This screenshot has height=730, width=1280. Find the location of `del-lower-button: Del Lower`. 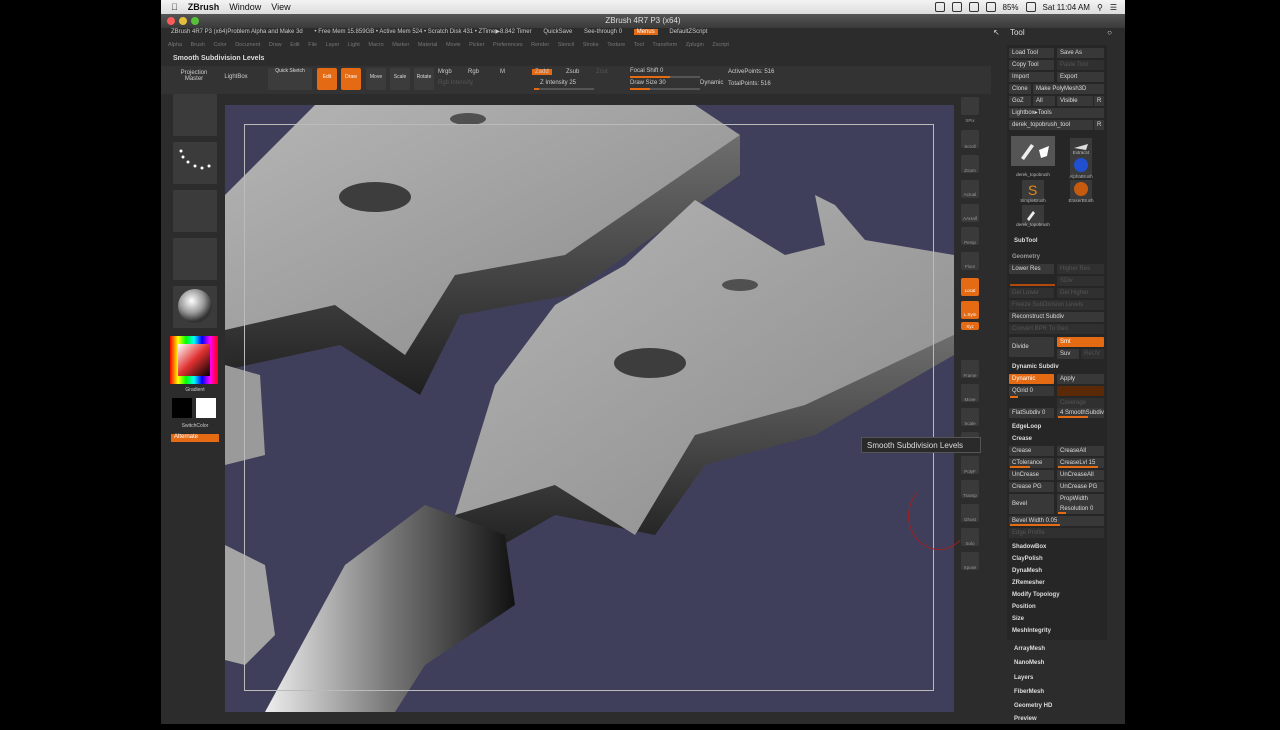

del-lower-button: Del Lower is located at coordinates (1031, 293).